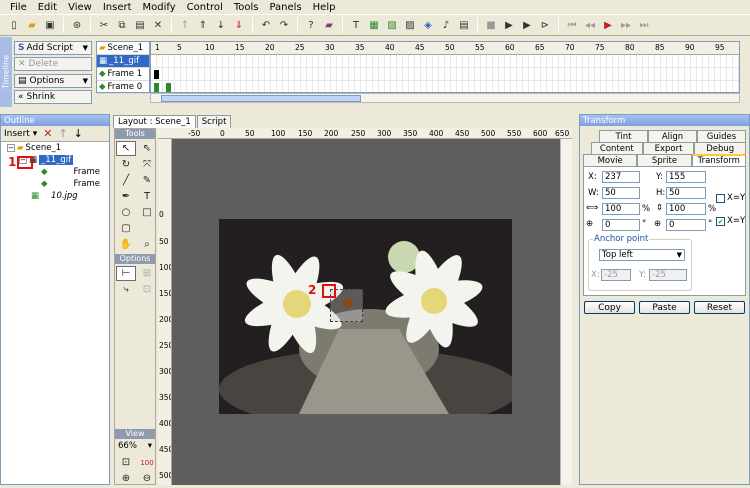  What do you see at coordinates (53, 97) in the screenshot?
I see `shrink-button: « Shrink` at bounding box center [53, 97].